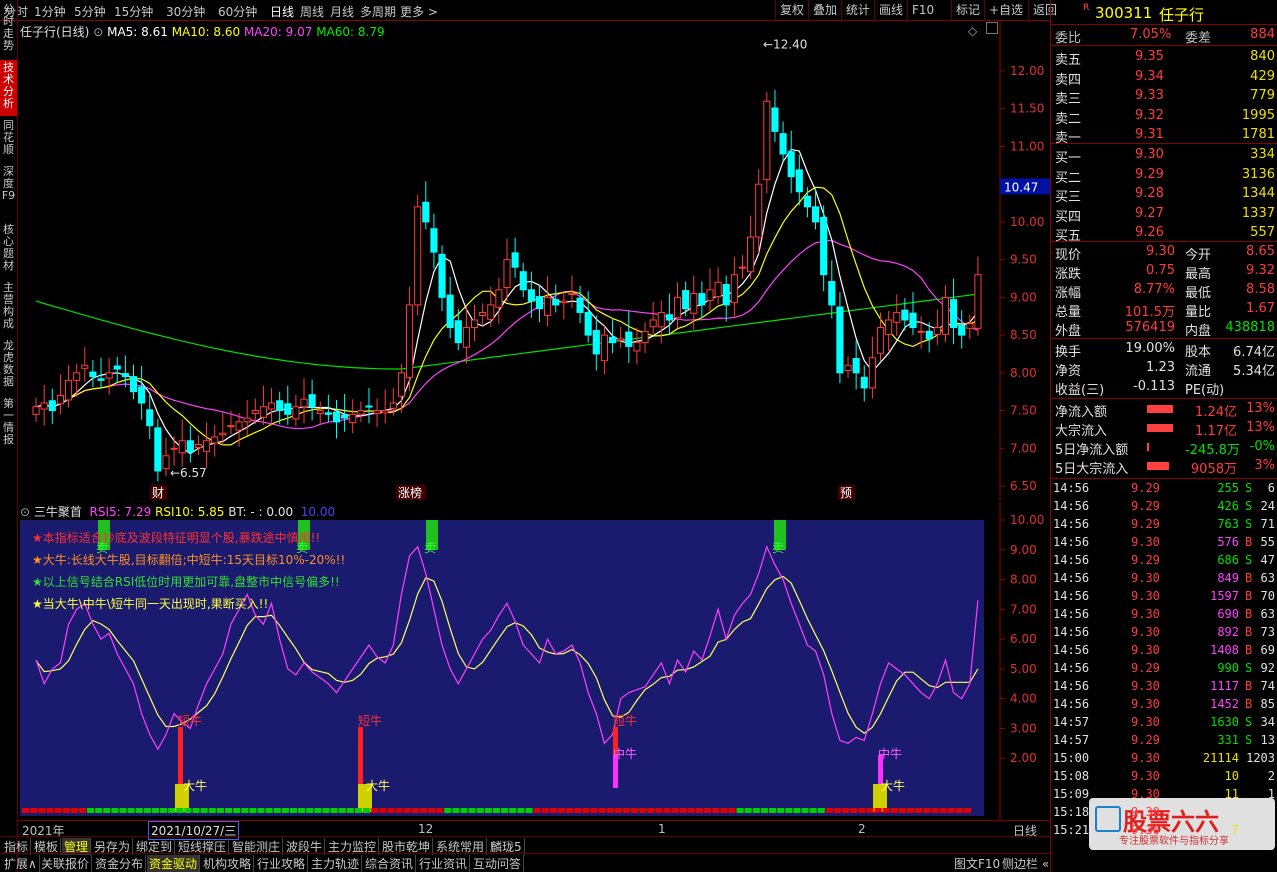  Describe the element at coordinates (967, 10) in the screenshot. I see `tool-5: 标记` at that location.